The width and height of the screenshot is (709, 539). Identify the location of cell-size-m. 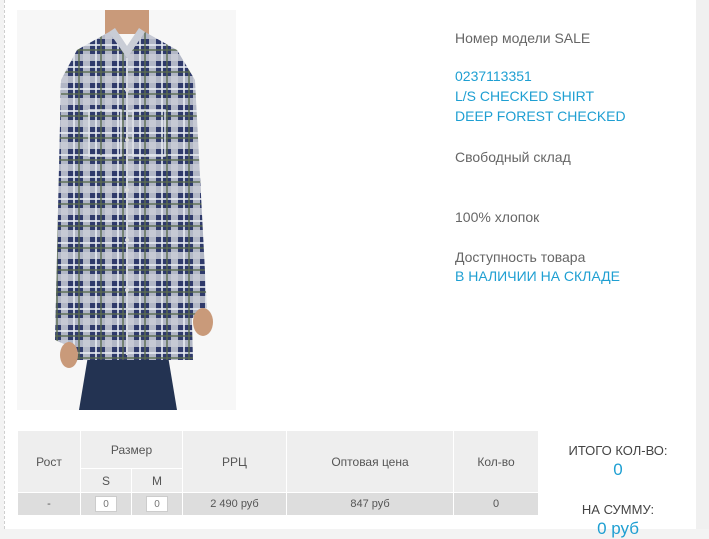
(157, 504).